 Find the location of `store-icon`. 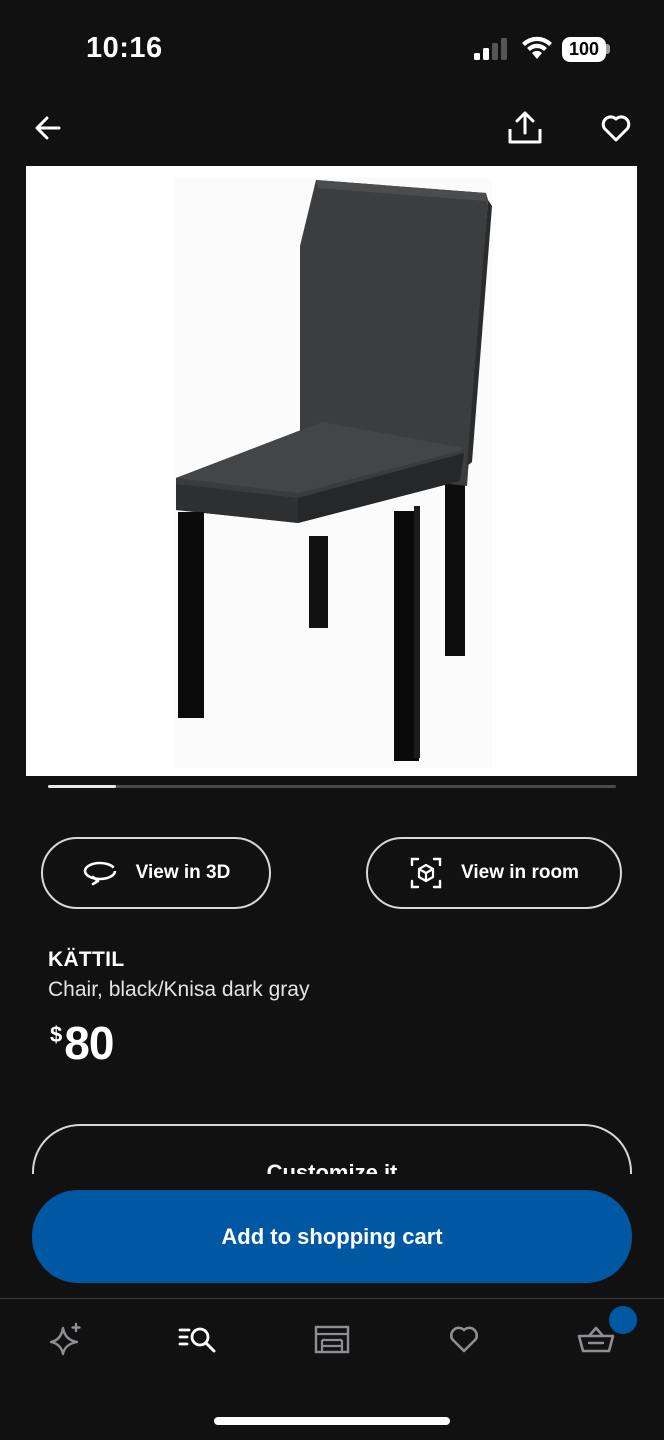

store-icon is located at coordinates (332, 1339).